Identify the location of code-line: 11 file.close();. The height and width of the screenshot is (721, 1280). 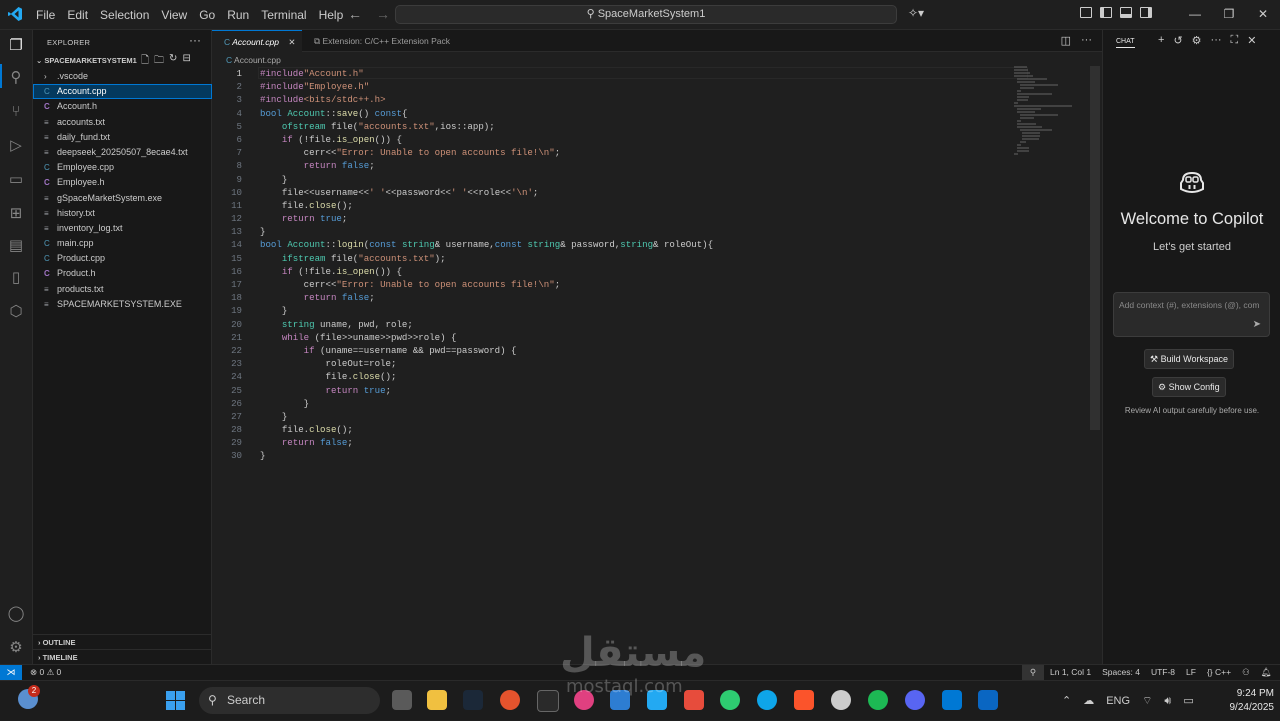
(612, 205).